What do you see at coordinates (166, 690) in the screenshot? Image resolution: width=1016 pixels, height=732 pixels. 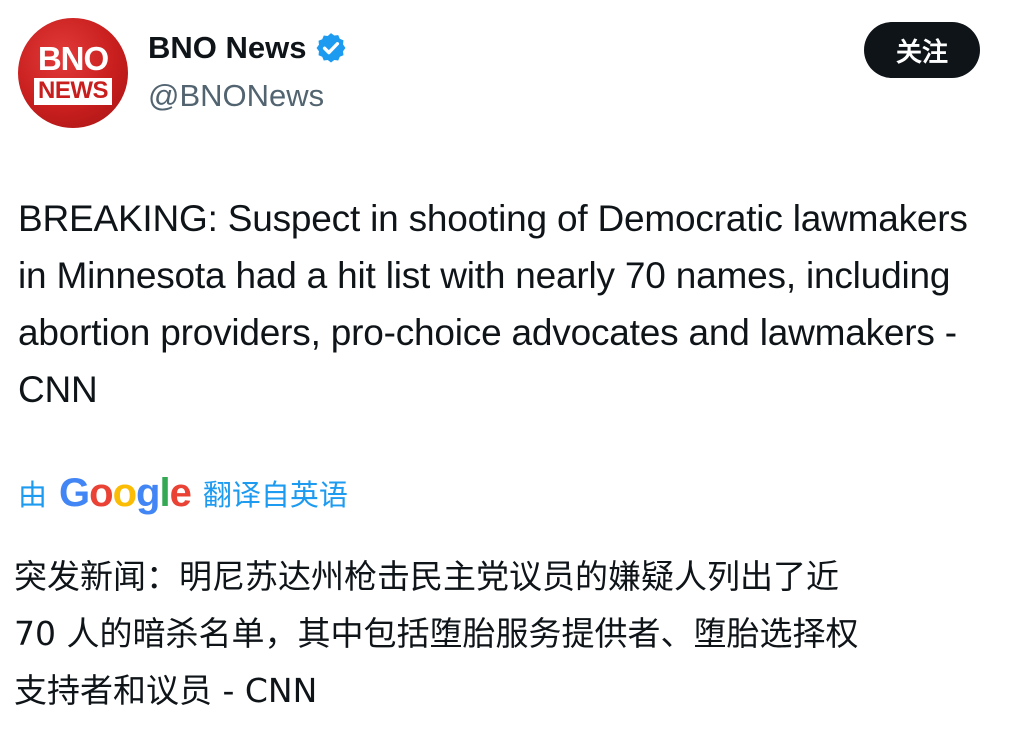 I see `translated-text-line: 支持者和议员 - CNN` at bounding box center [166, 690].